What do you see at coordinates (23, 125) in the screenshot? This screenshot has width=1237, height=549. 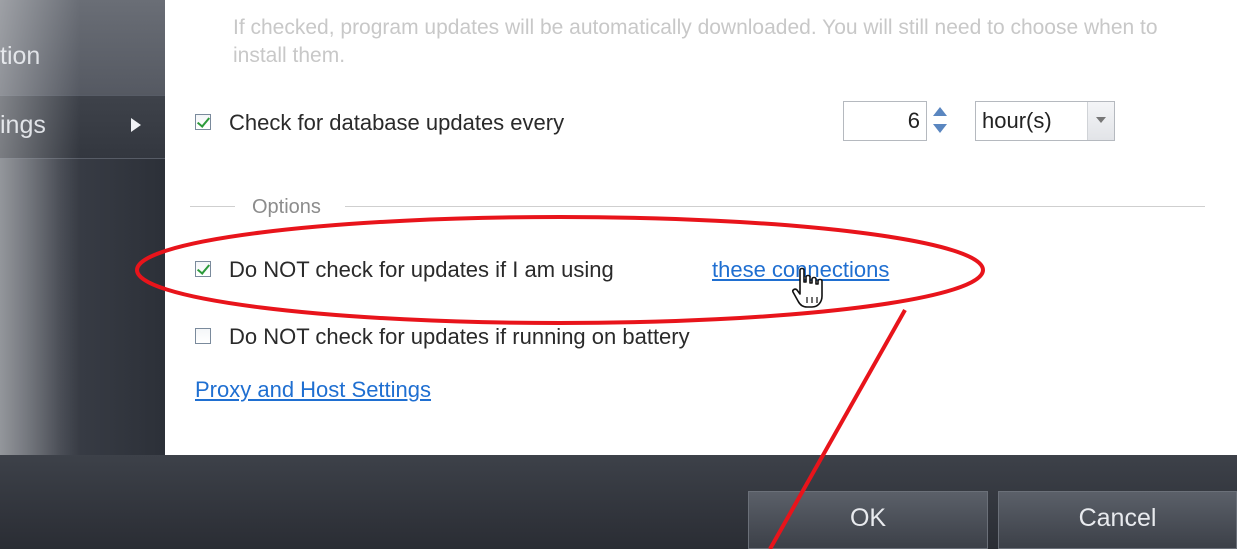 I see `sidebar-item-label: ings` at bounding box center [23, 125].